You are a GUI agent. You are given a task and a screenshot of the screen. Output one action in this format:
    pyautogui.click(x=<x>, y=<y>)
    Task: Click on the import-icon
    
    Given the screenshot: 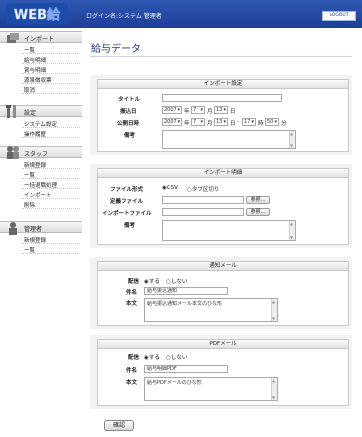 What is the action you would take?
    pyautogui.click(x=13, y=38)
    